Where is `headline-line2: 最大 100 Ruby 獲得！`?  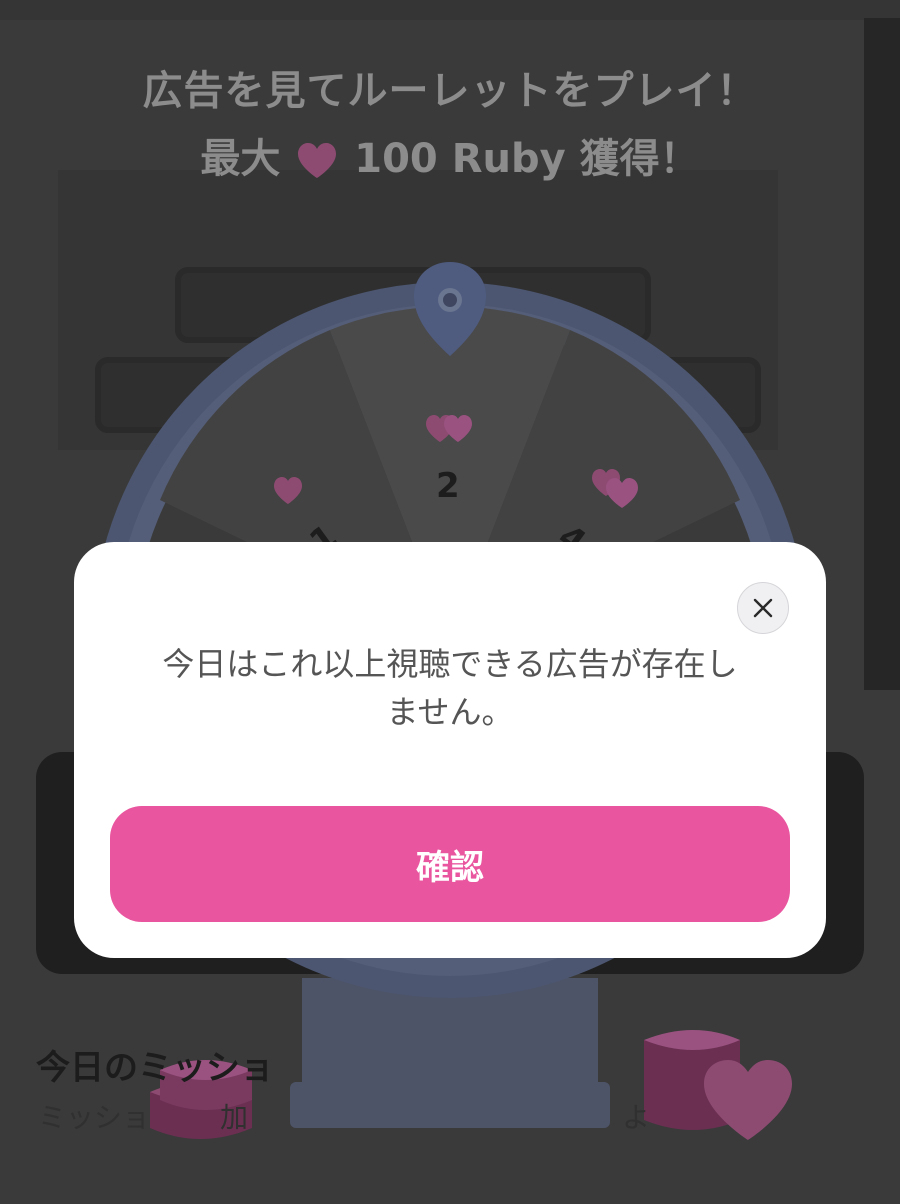
headline-line2: 最大 100 Ruby 獲得！ is located at coordinates (450, 155).